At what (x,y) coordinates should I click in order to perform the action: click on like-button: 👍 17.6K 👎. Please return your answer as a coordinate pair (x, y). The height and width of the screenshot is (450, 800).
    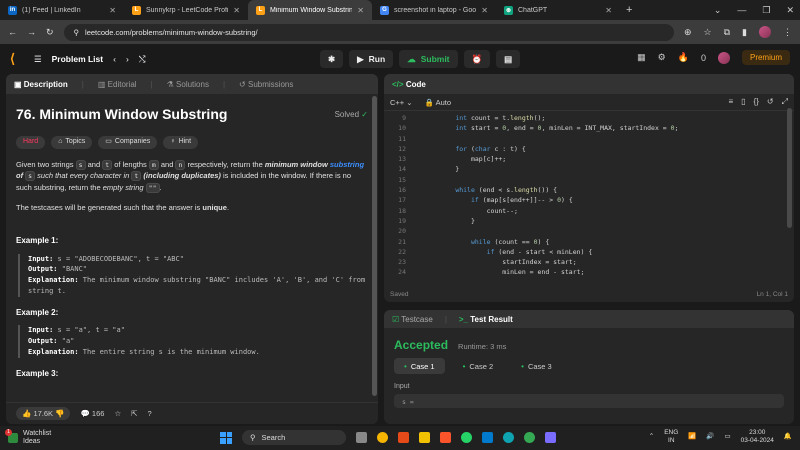
    Looking at the image, I should click on (43, 413).